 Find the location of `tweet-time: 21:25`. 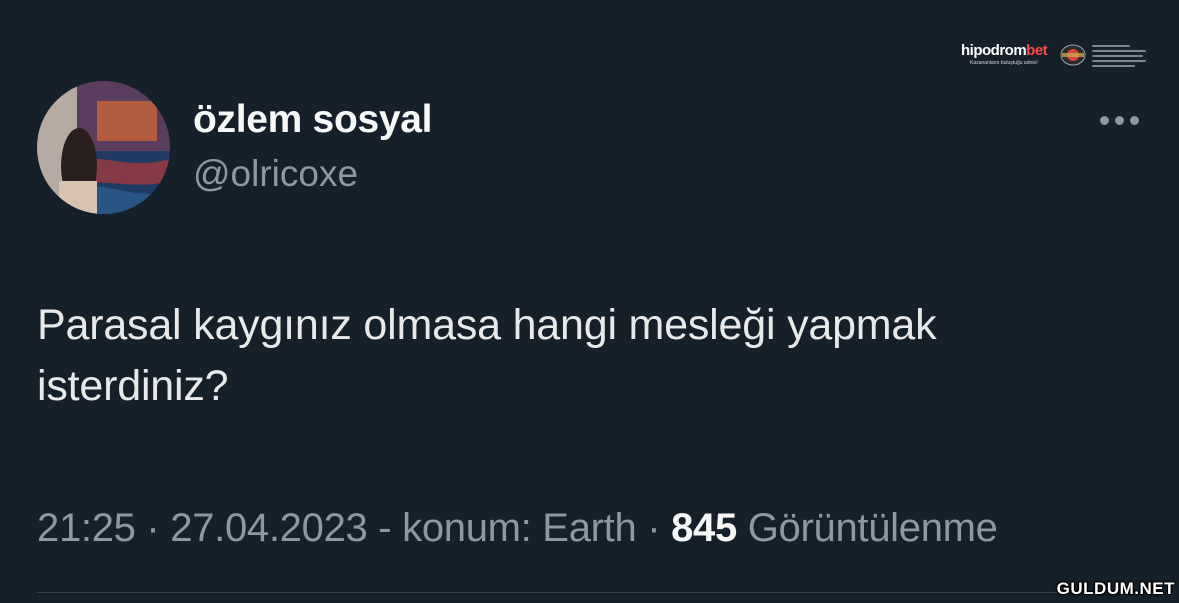

tweet-time: 21:25 is located at coordinates (86, 528).